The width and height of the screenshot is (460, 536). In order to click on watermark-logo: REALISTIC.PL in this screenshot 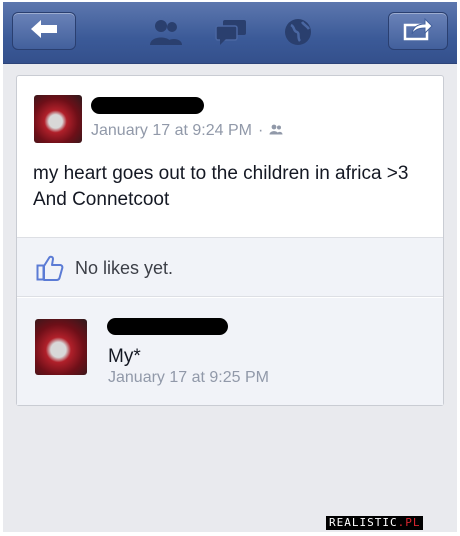, I will do `click(375, 523)`.